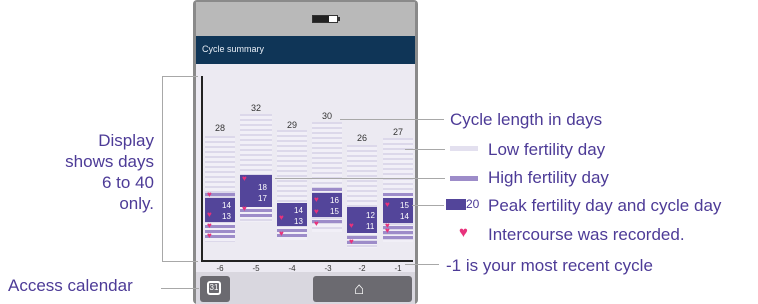 This screenshot has height=304, width=758. Describe the element at coordinates (464, 178) in the screenshot. I see `high-fertility-swatch` at that location.